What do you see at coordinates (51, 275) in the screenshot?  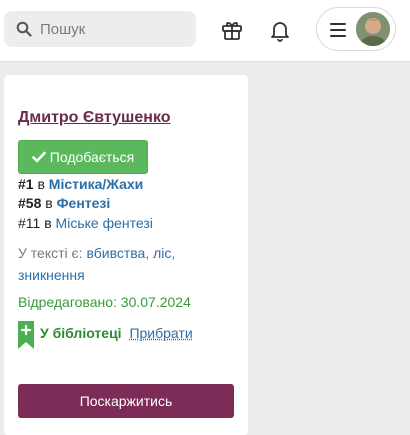 I see `tag-link: зникнення` at bounding box center [51, 275].